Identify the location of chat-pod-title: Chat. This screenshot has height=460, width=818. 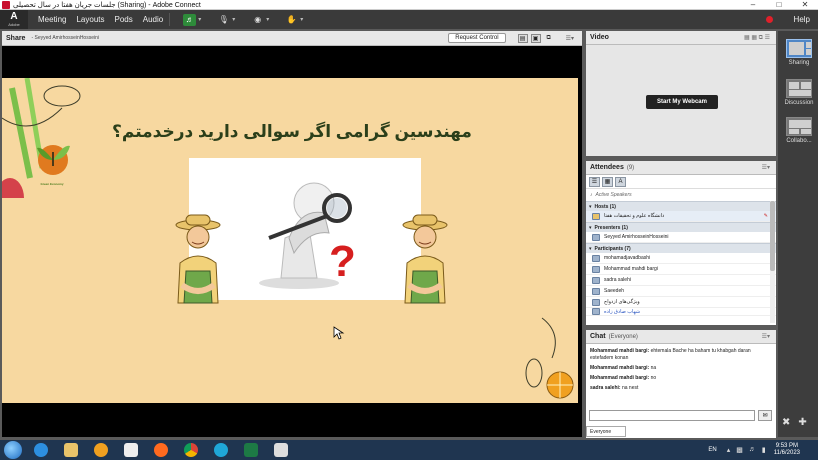
(598, 336).